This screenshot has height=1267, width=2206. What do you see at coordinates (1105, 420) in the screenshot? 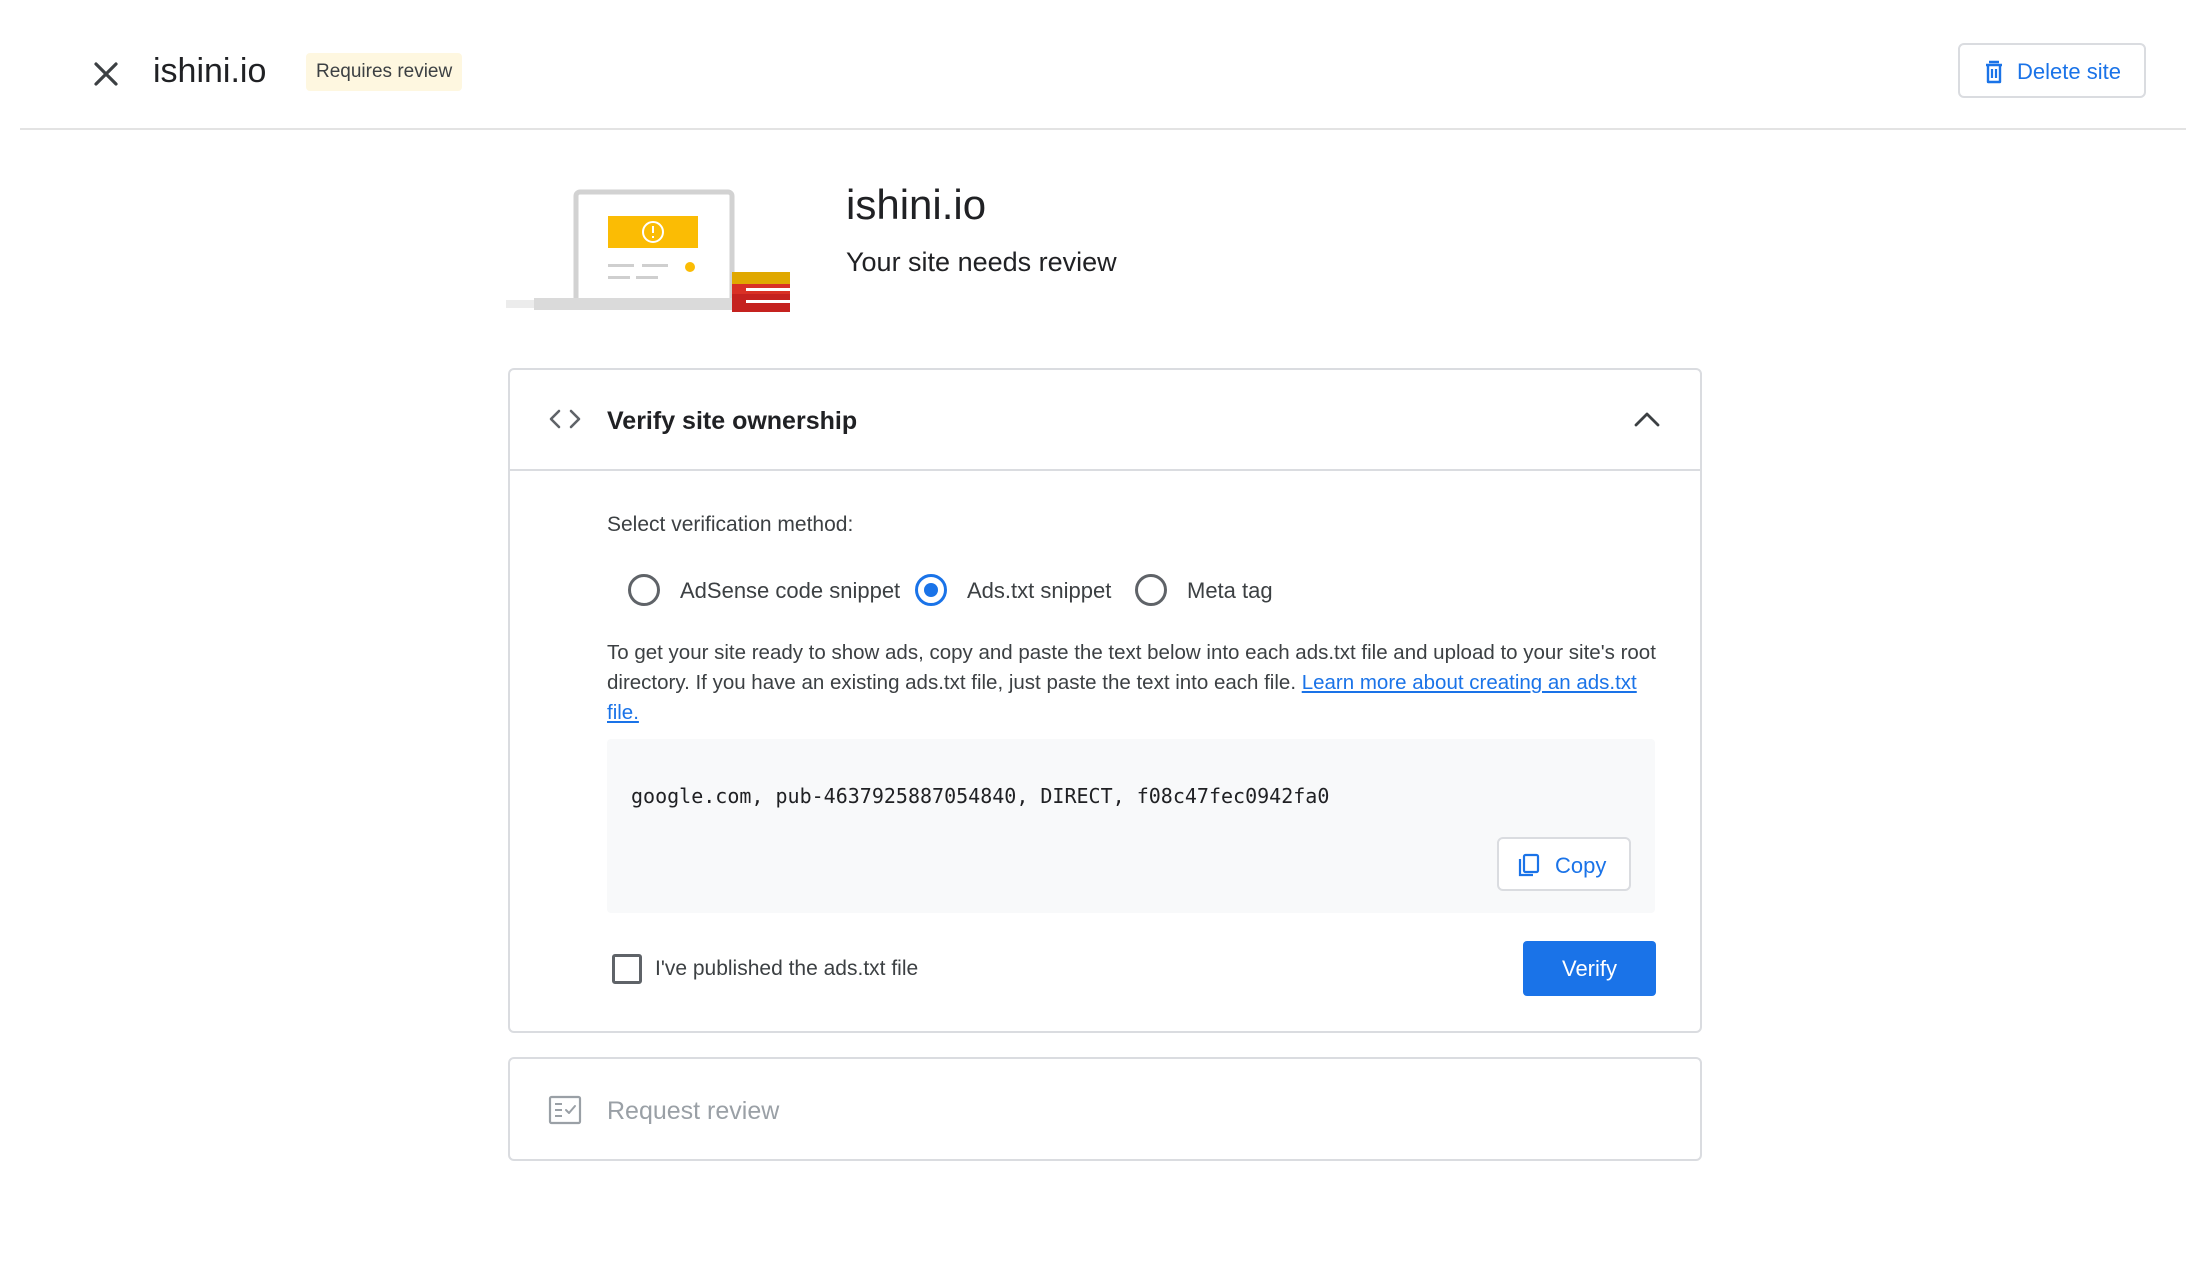
I see `verify-ownership-header: Verify site ownership` at bounding box center [1105, 420].